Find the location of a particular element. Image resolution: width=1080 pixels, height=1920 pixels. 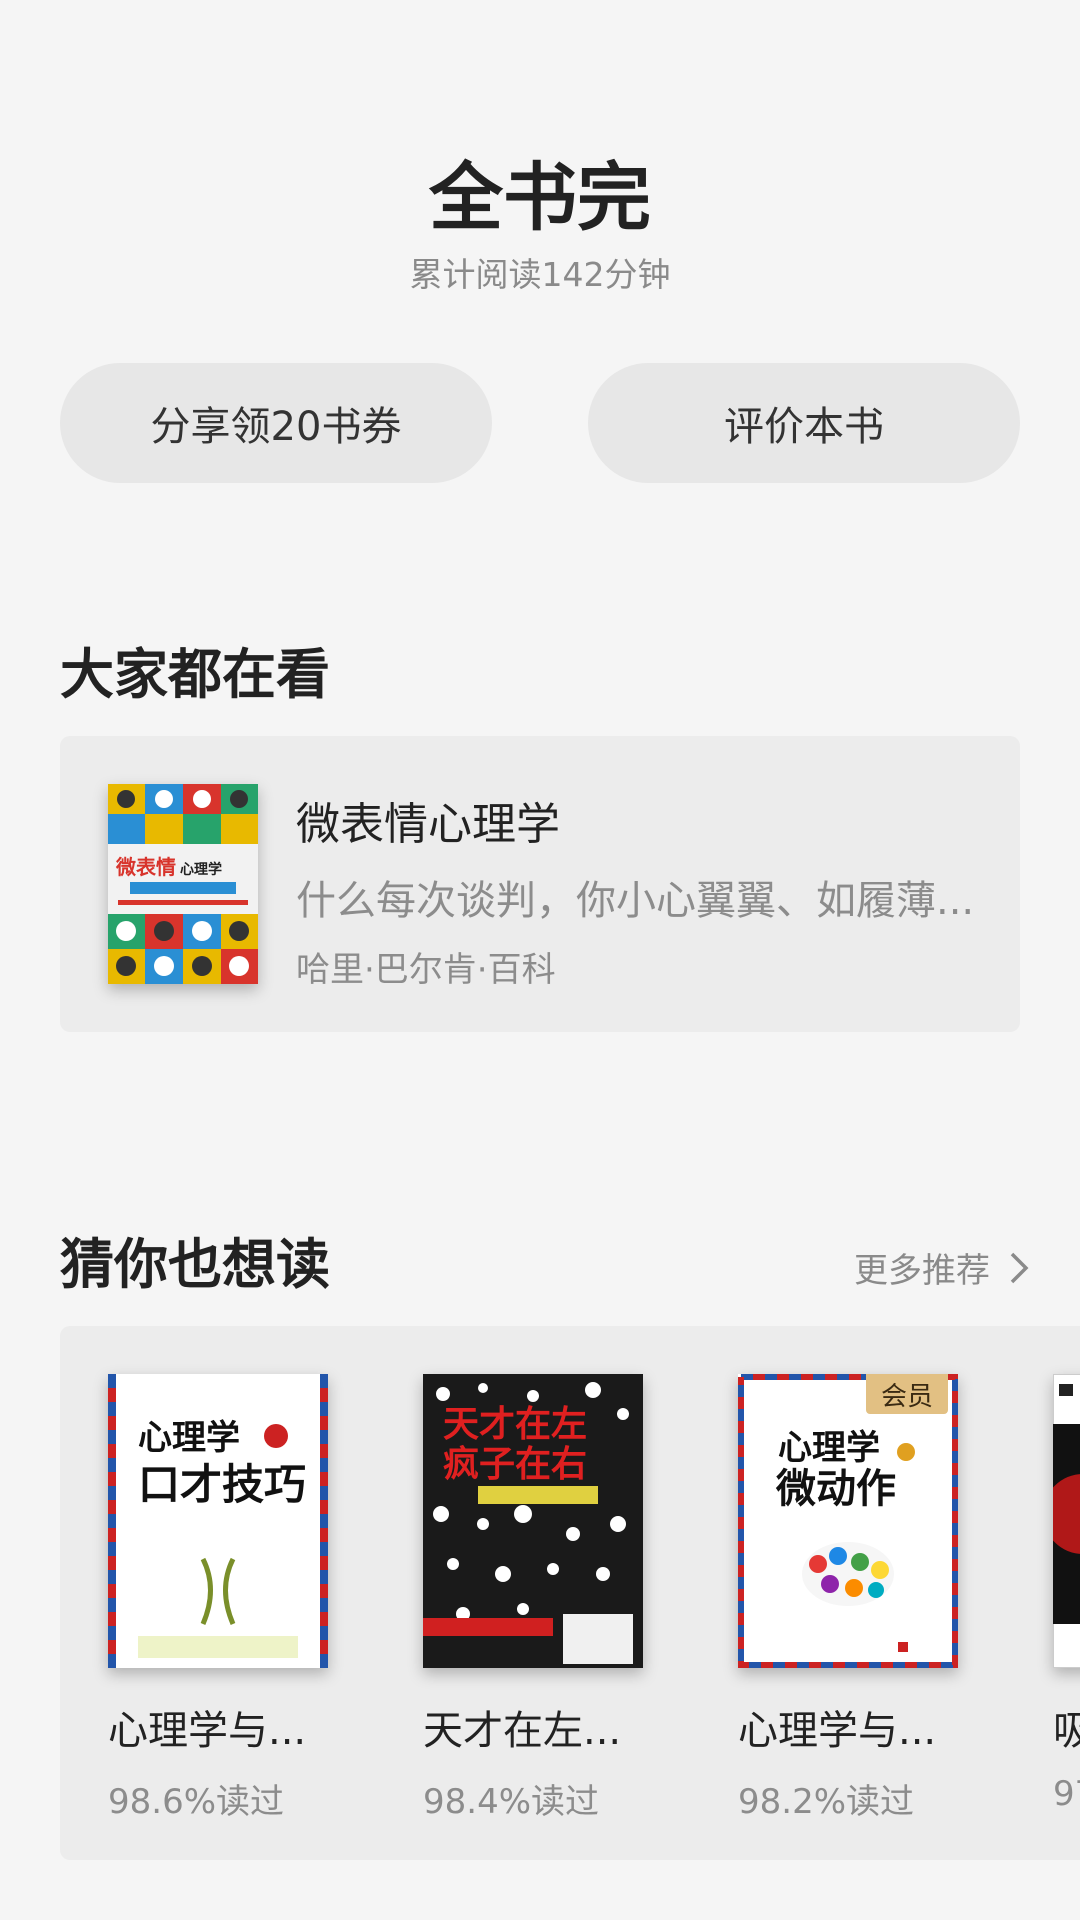

book-cover: 微表情 心理学 is located at coordinates (183, 884).